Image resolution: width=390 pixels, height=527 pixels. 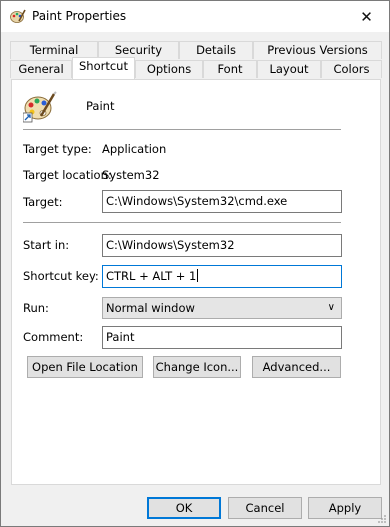 I want to click on run-select-value: Normal window, so click(x=150, y=308).